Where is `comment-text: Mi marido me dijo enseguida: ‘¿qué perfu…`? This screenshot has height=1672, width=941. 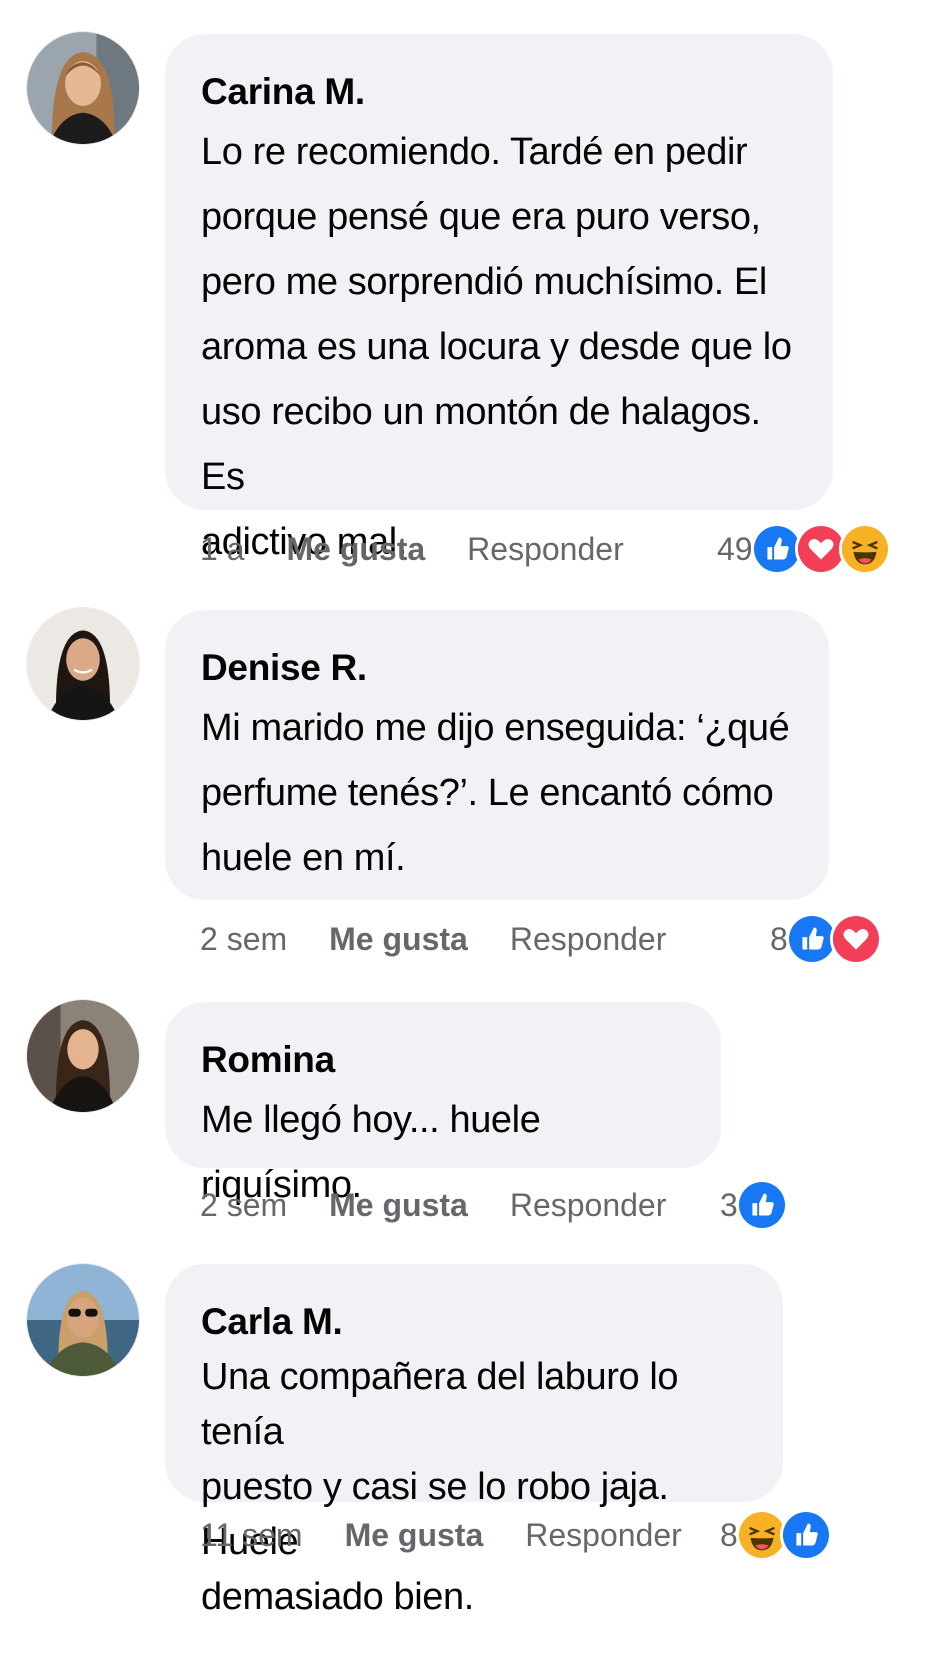
comment-text: Mi marido me dijo enseguida: ‘¿qué perfu… is located at coordinates (495, 793).